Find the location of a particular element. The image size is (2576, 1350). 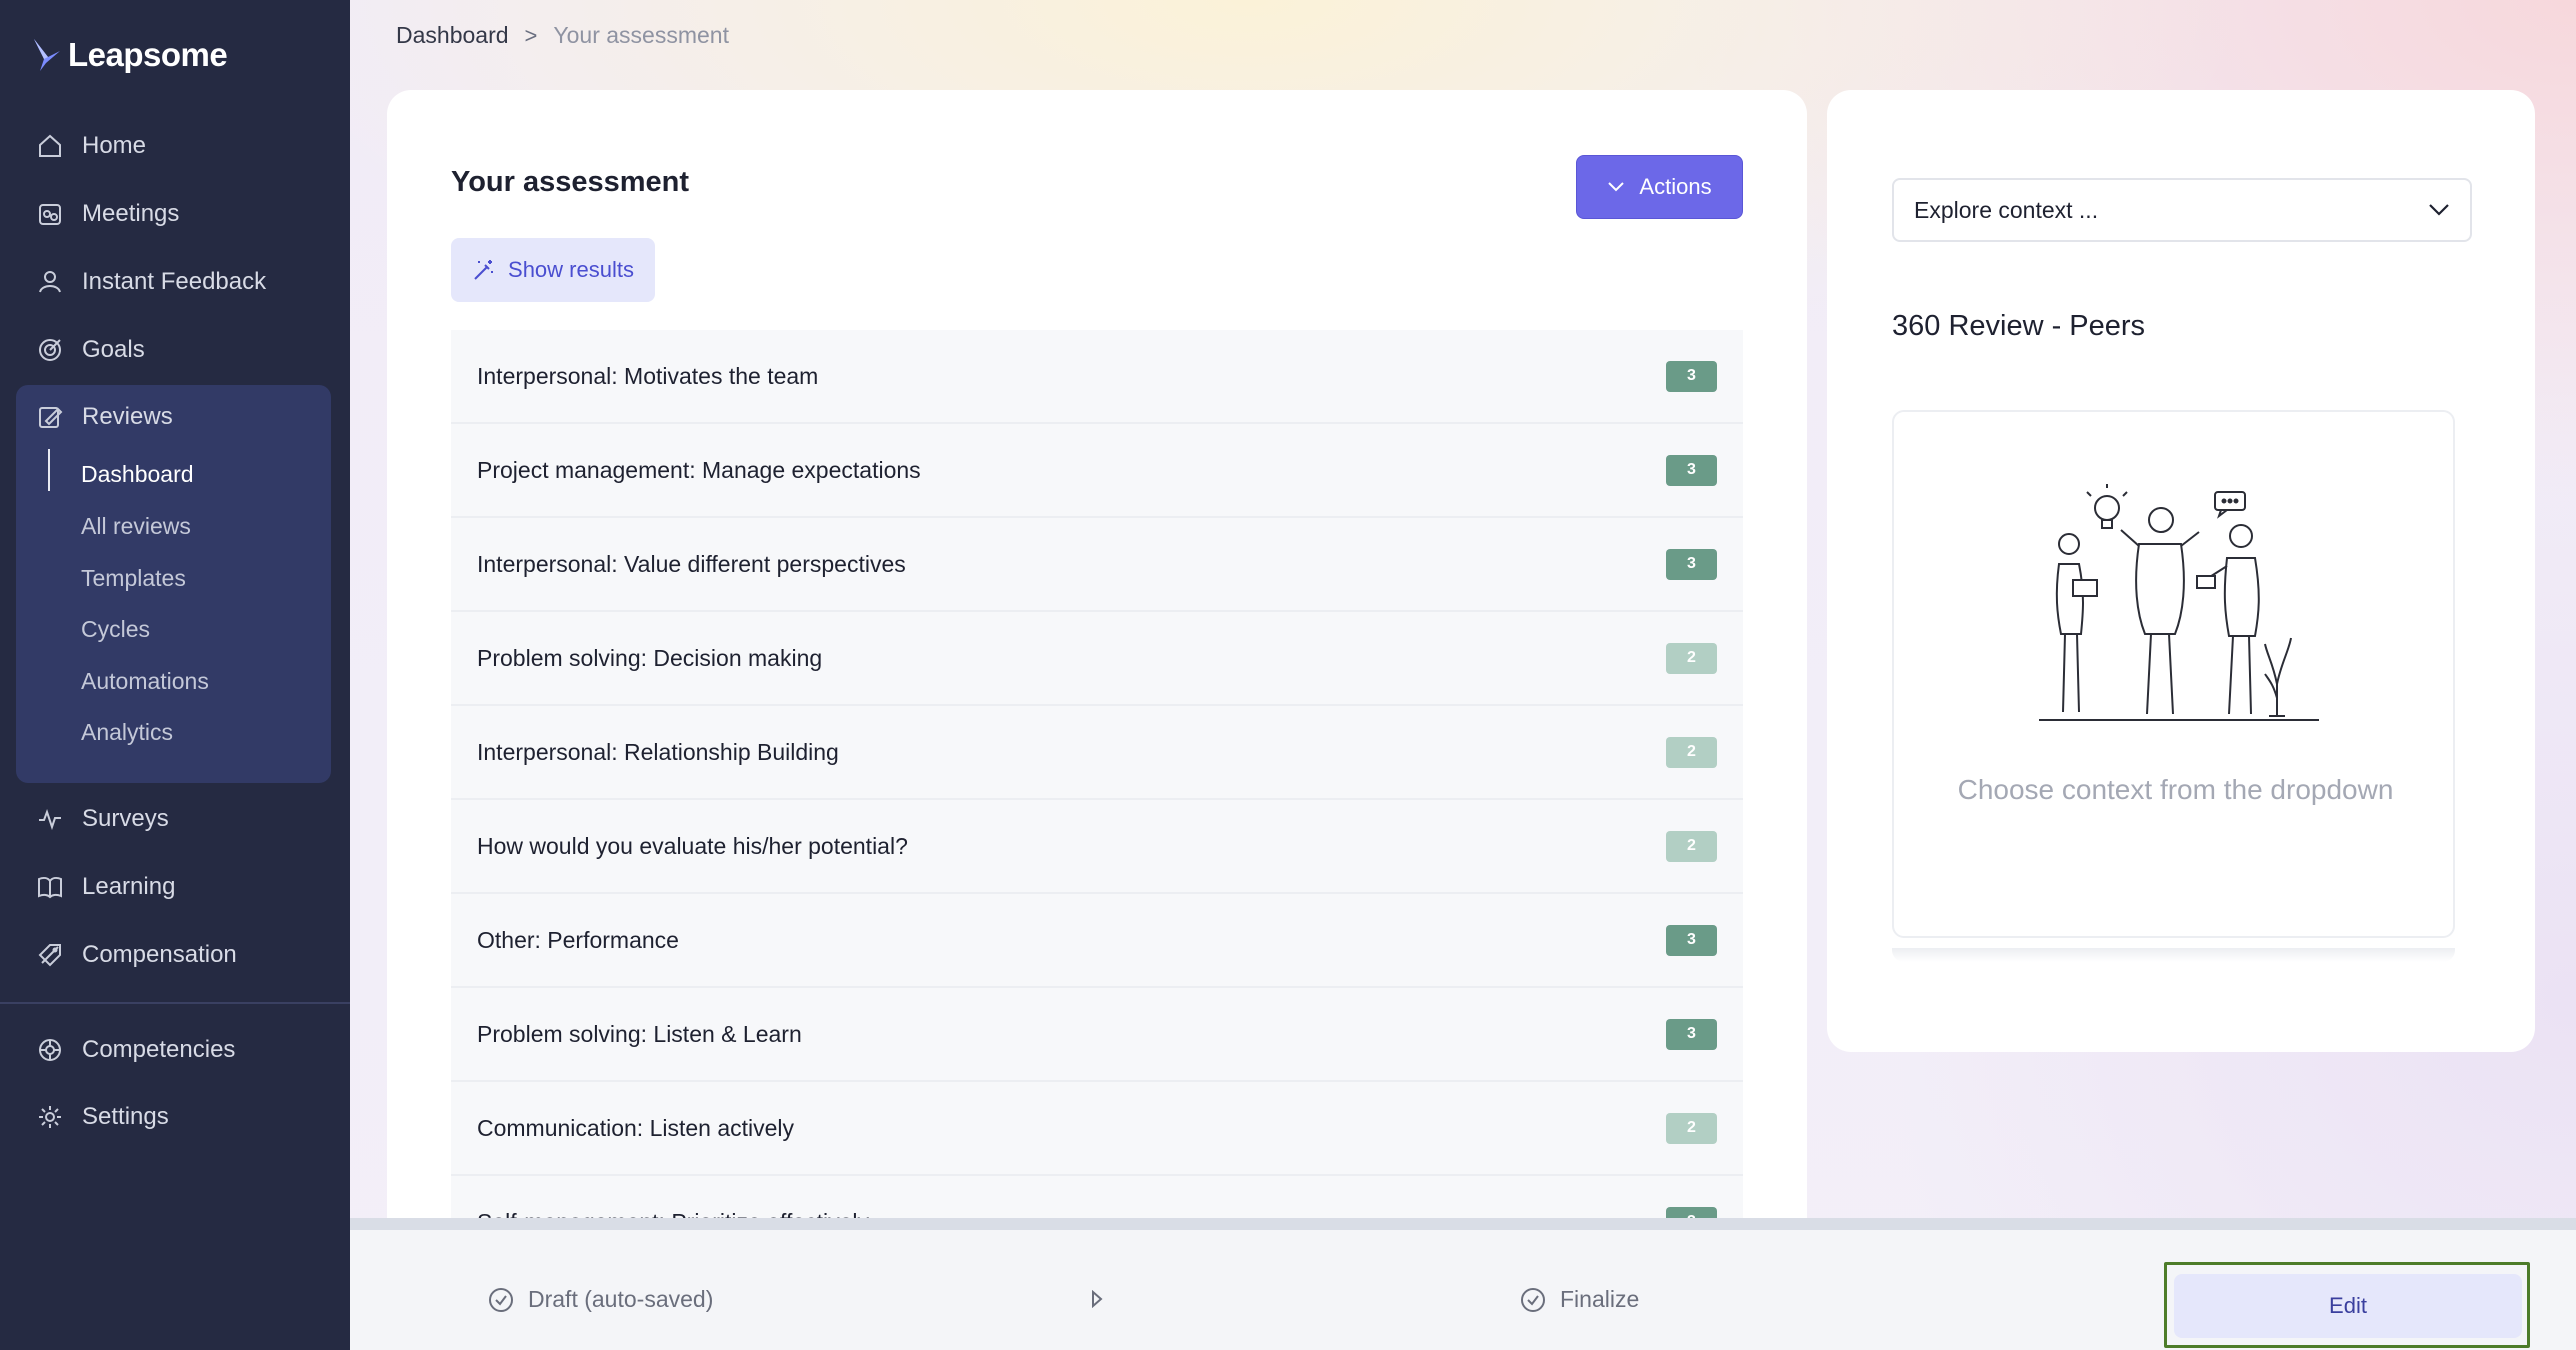

sidebar-subitem-automations: Automations is located at coordinates (145, 681).